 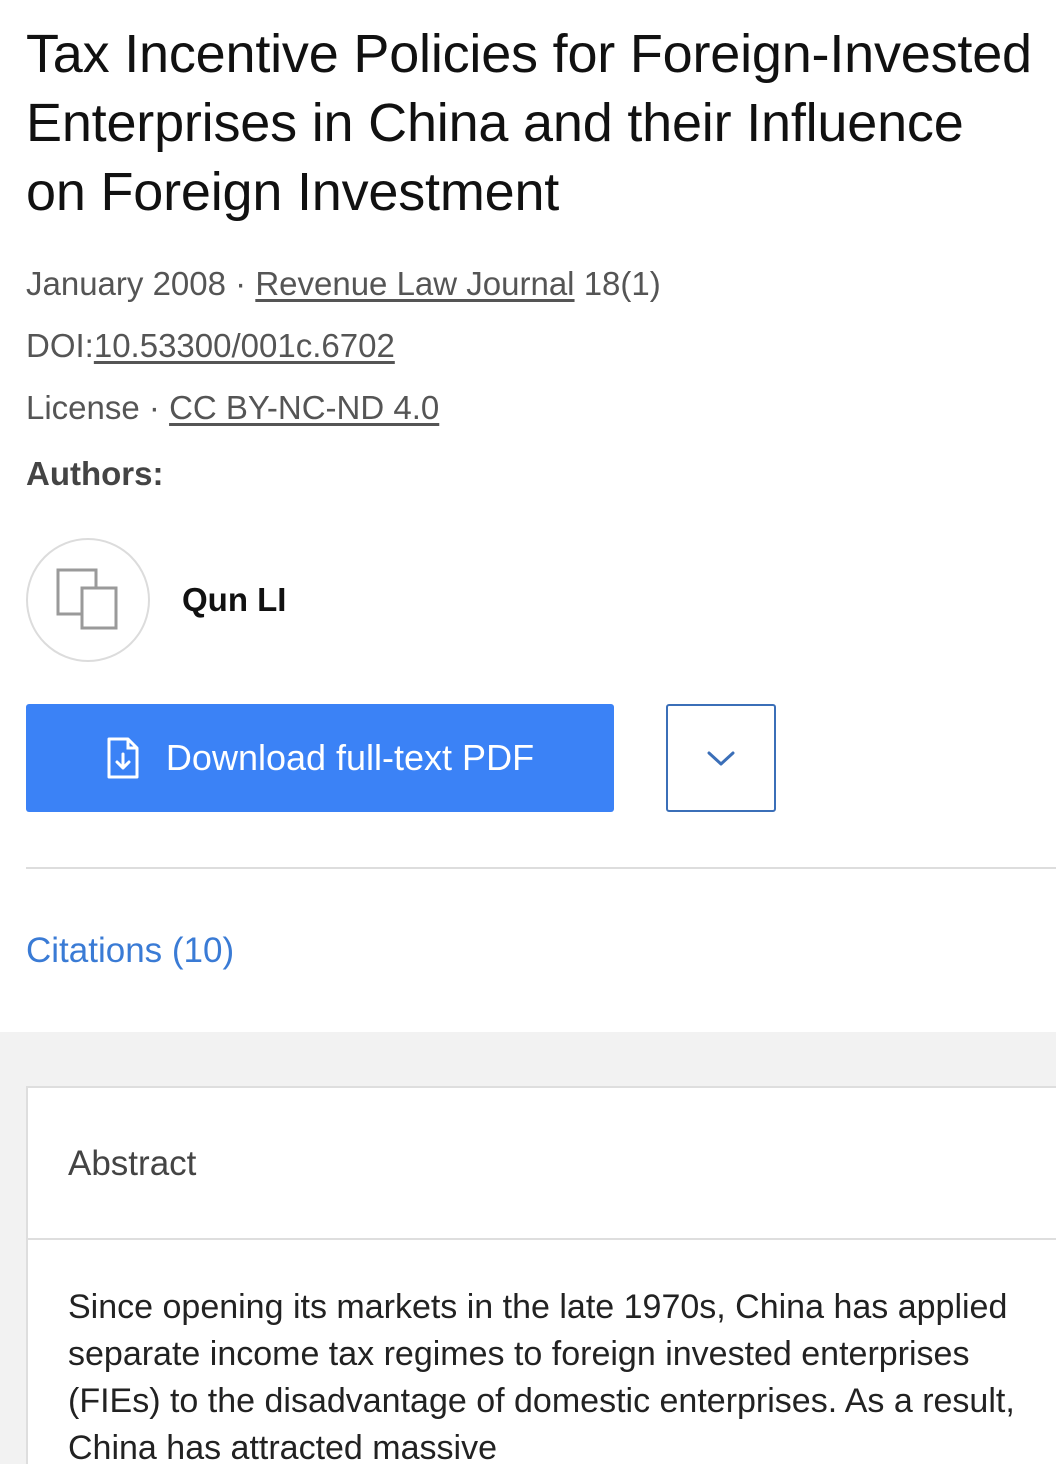 I want to click on download-pdf-label: Download full-text PDF, so click(x=350, y=757).